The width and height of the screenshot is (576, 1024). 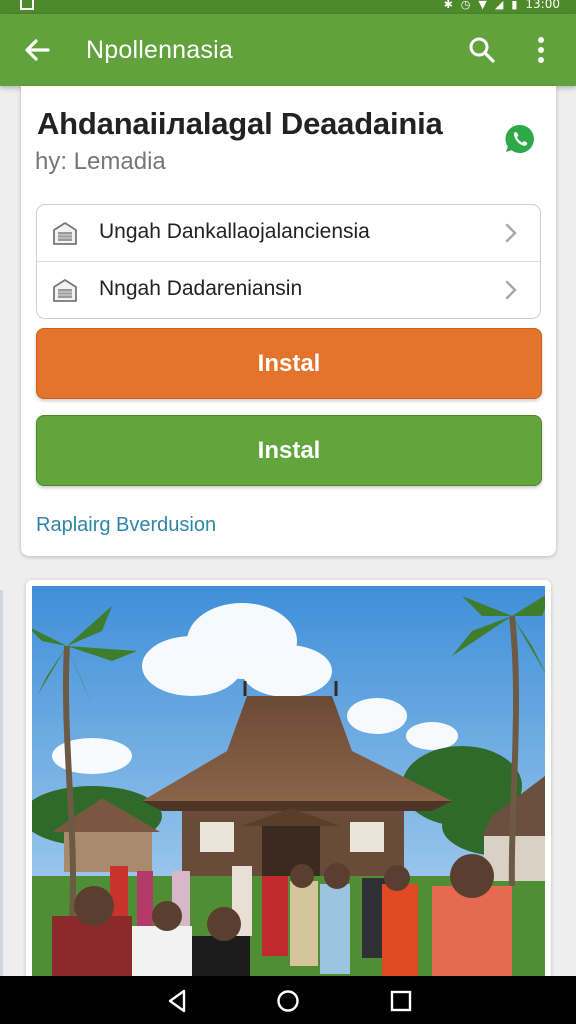 I want to click on report-link: Raplairg Bverdusion, so click(x=126, y=525).